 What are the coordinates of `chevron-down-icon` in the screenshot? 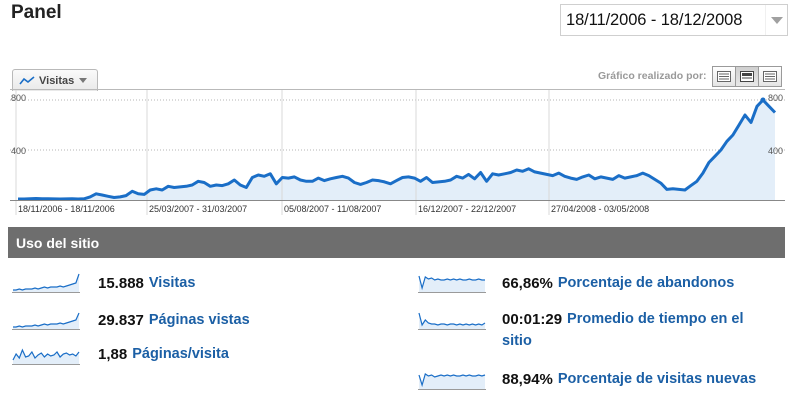 It's located at (776, 20).